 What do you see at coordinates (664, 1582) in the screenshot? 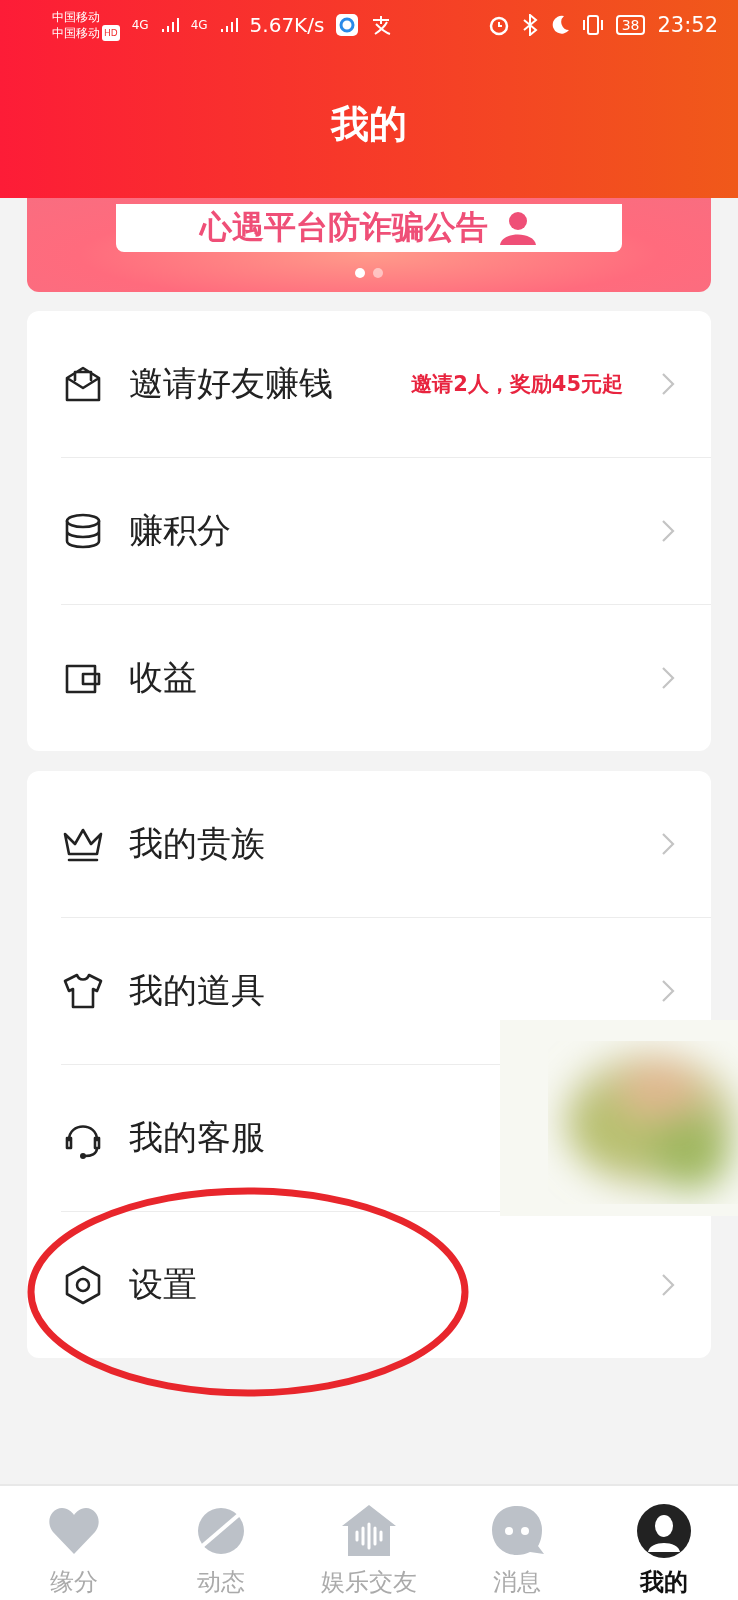
I see `tab-label: 我的` at bounding box center [664, 1582].